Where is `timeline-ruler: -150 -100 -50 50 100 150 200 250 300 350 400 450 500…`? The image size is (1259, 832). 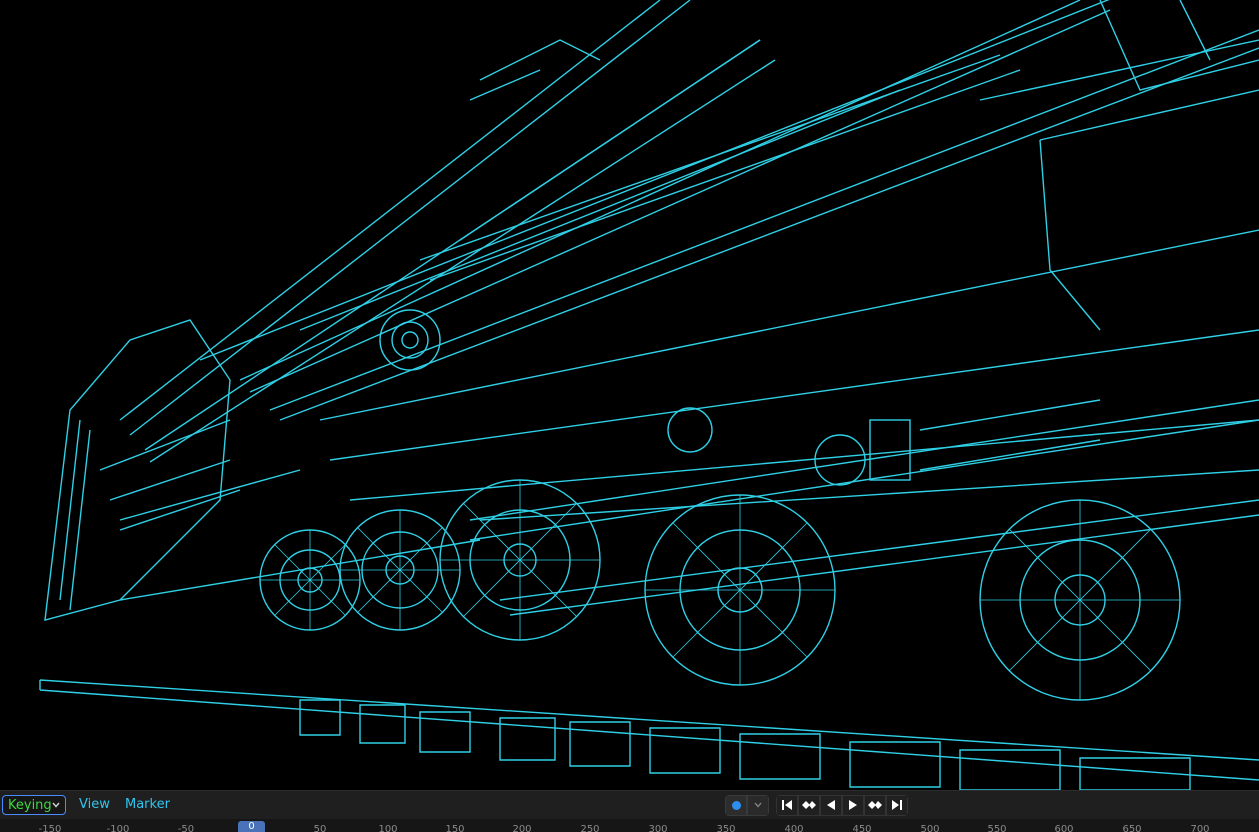 timeline-ruler: -150 -100 -50 50 100 150 200 250 300 350 400 450 500… is located at coordinates (629, 825).